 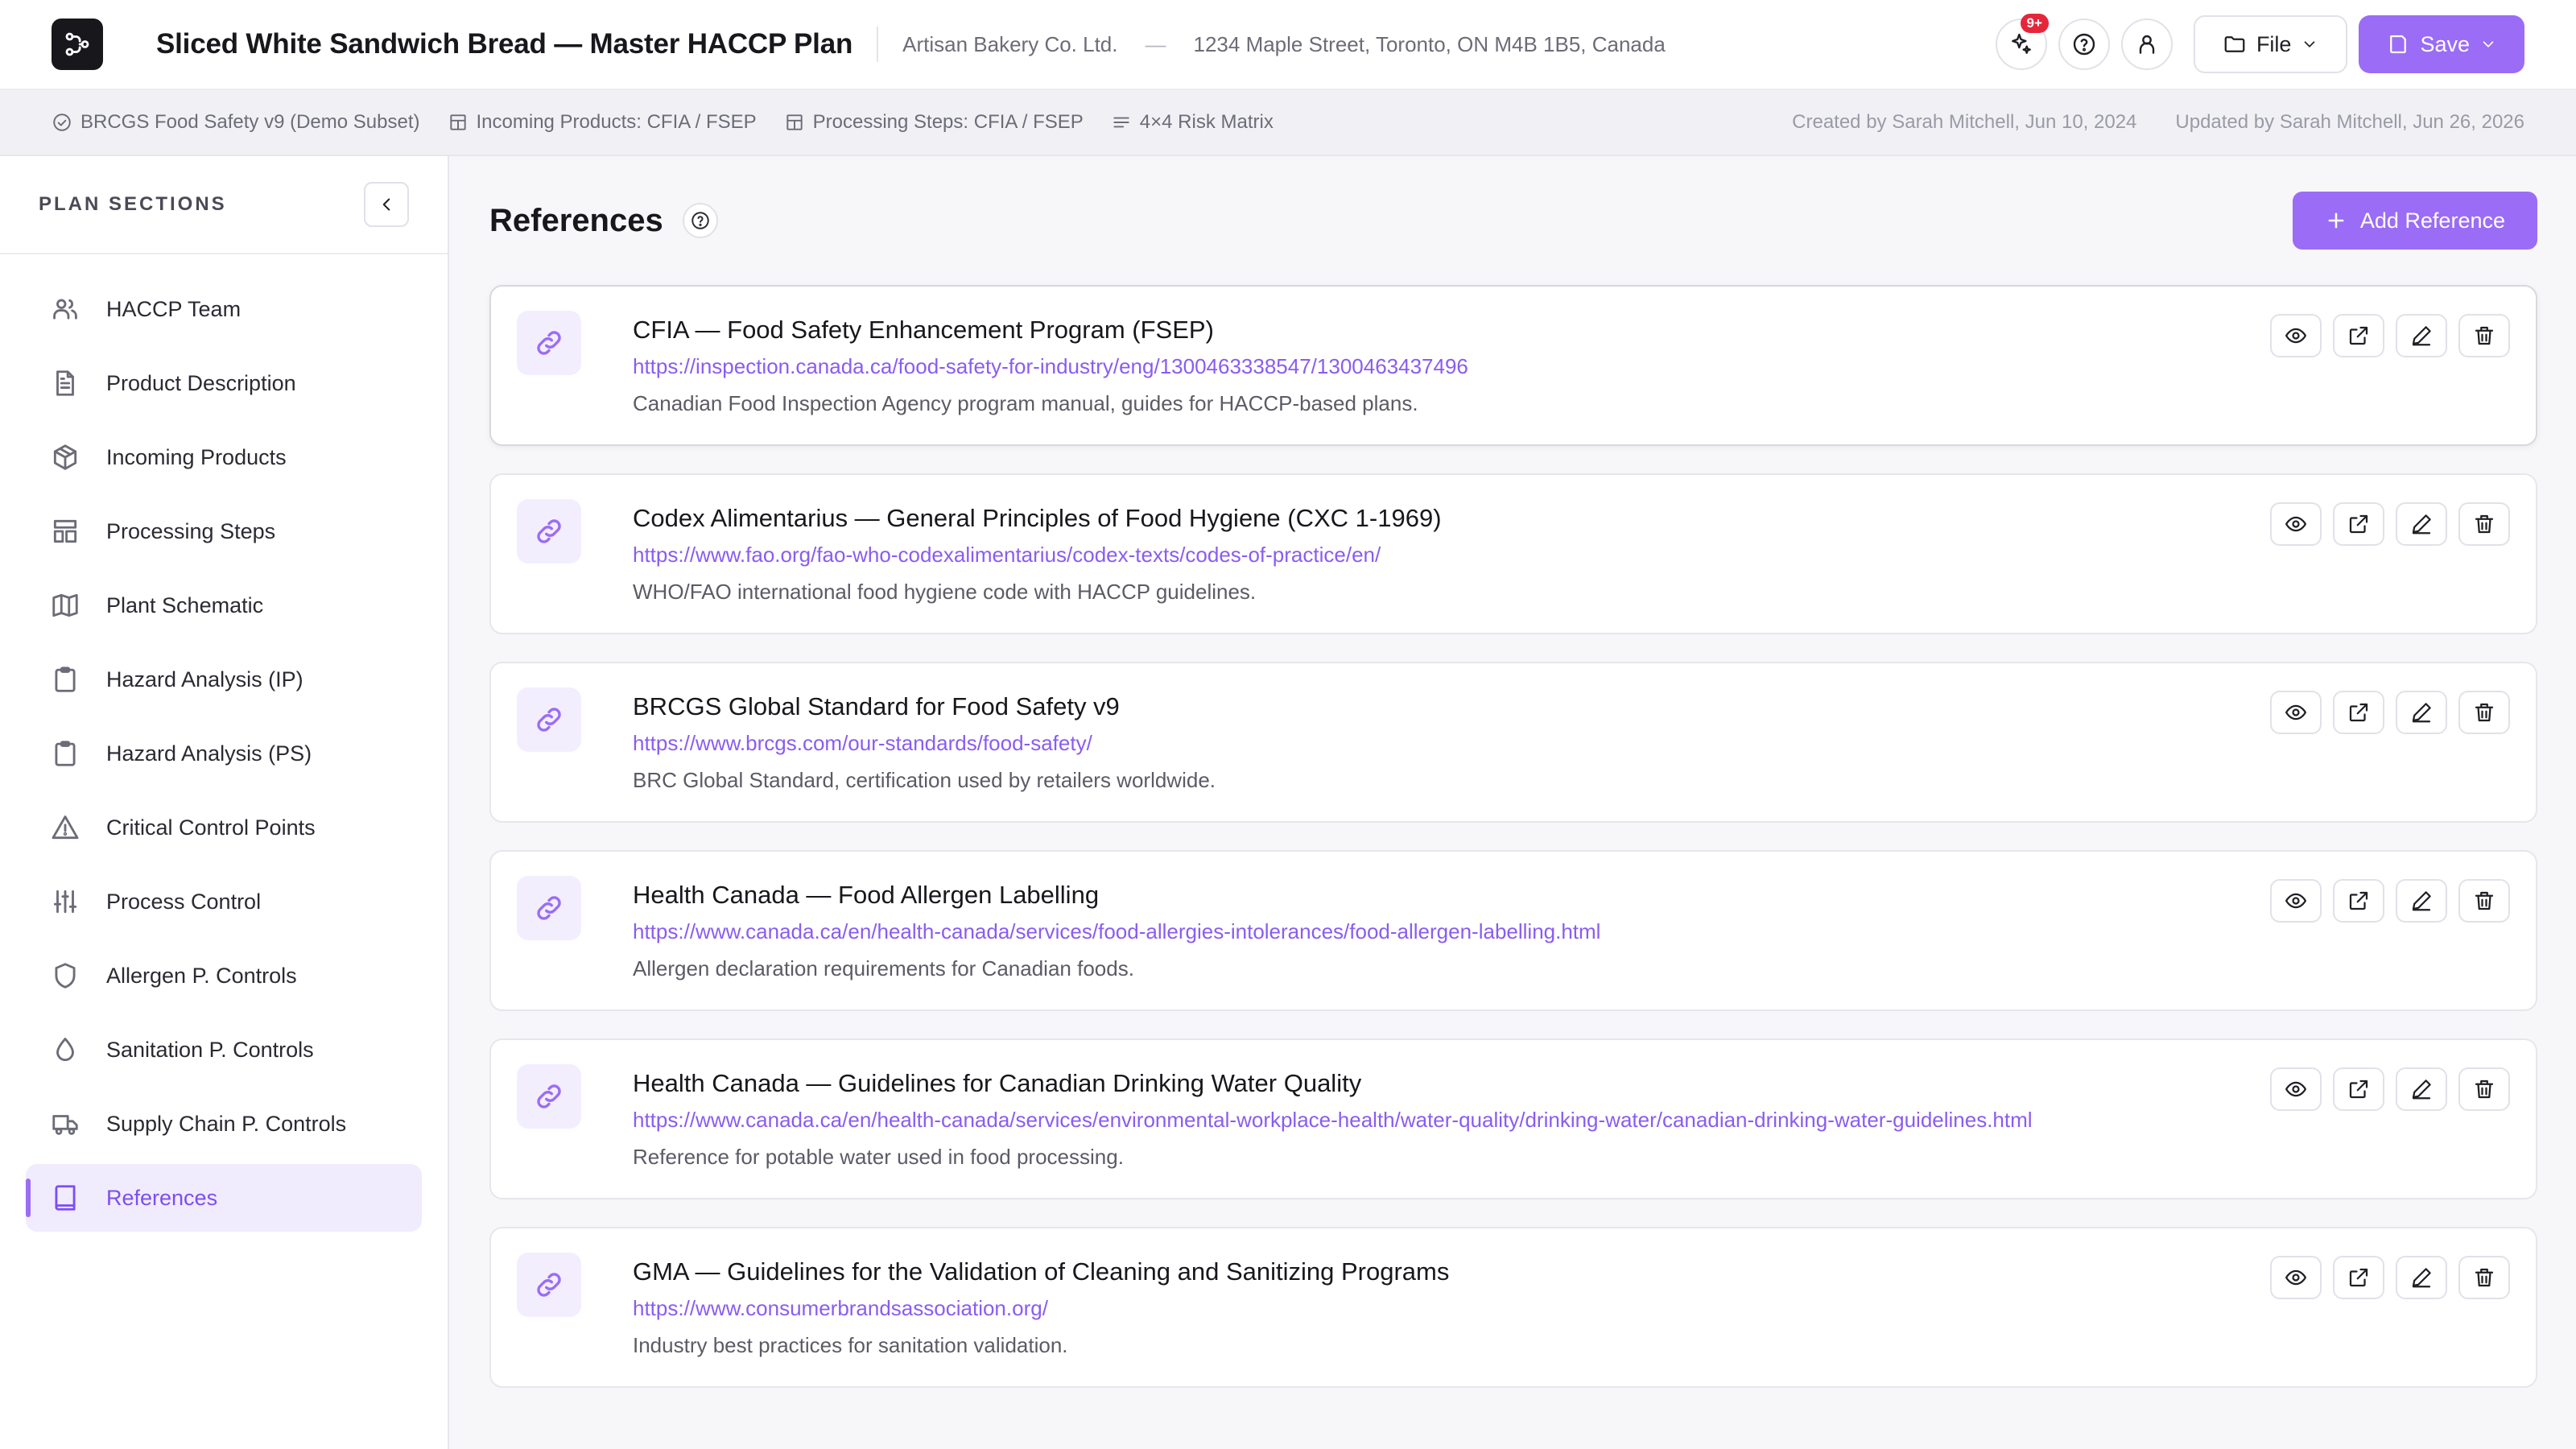 I want to click on user-button, so click(x=2146, y=44).